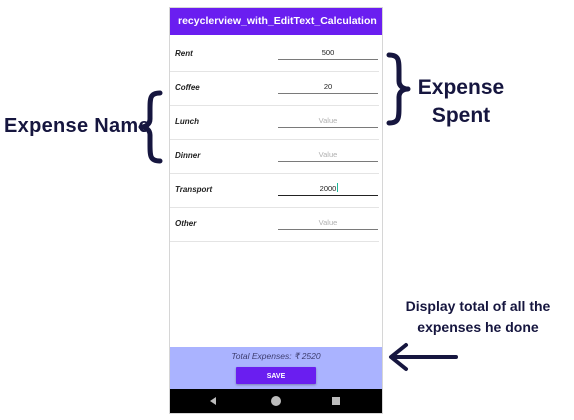 The height and width of the screenshot is (420, 574). I want to click on system-nav-bar, so click(276, 401).